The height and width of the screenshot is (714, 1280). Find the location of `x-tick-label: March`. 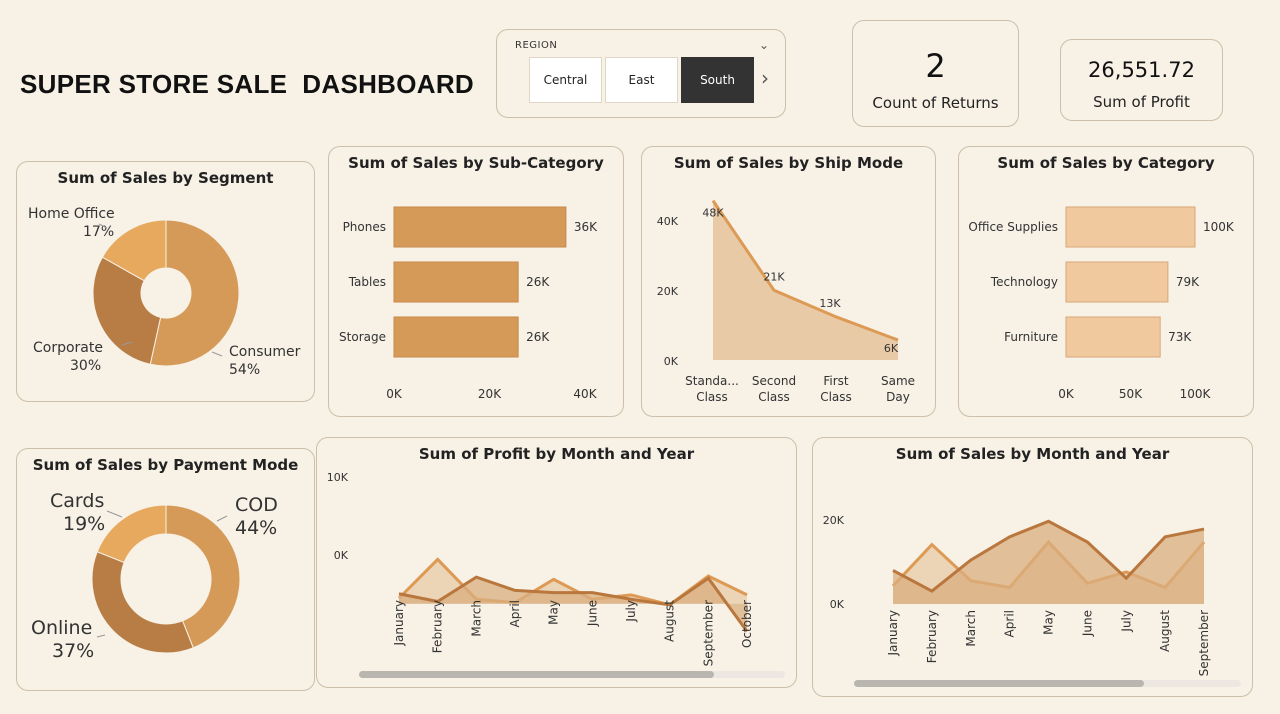

x-tick-label: March is located at coordinates (971, 628).